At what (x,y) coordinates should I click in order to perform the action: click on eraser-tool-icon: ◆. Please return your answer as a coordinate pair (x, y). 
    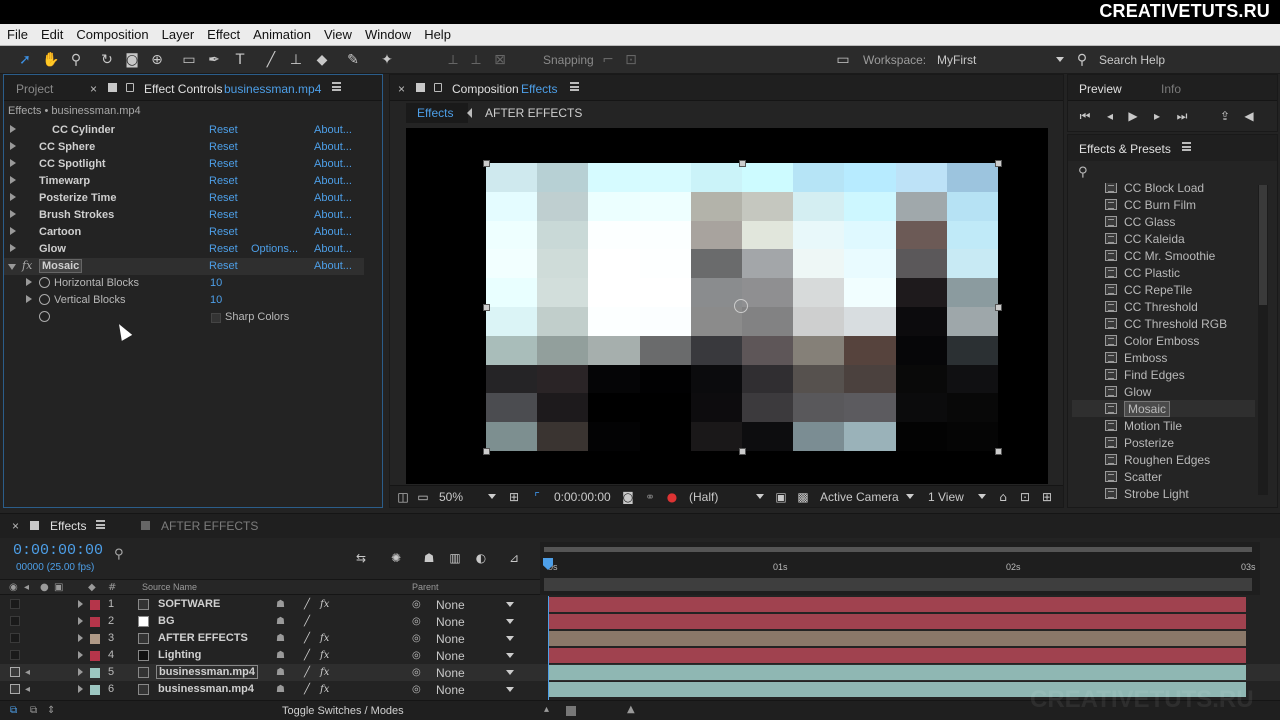
    Looking at the image, I should click on (322, 60).